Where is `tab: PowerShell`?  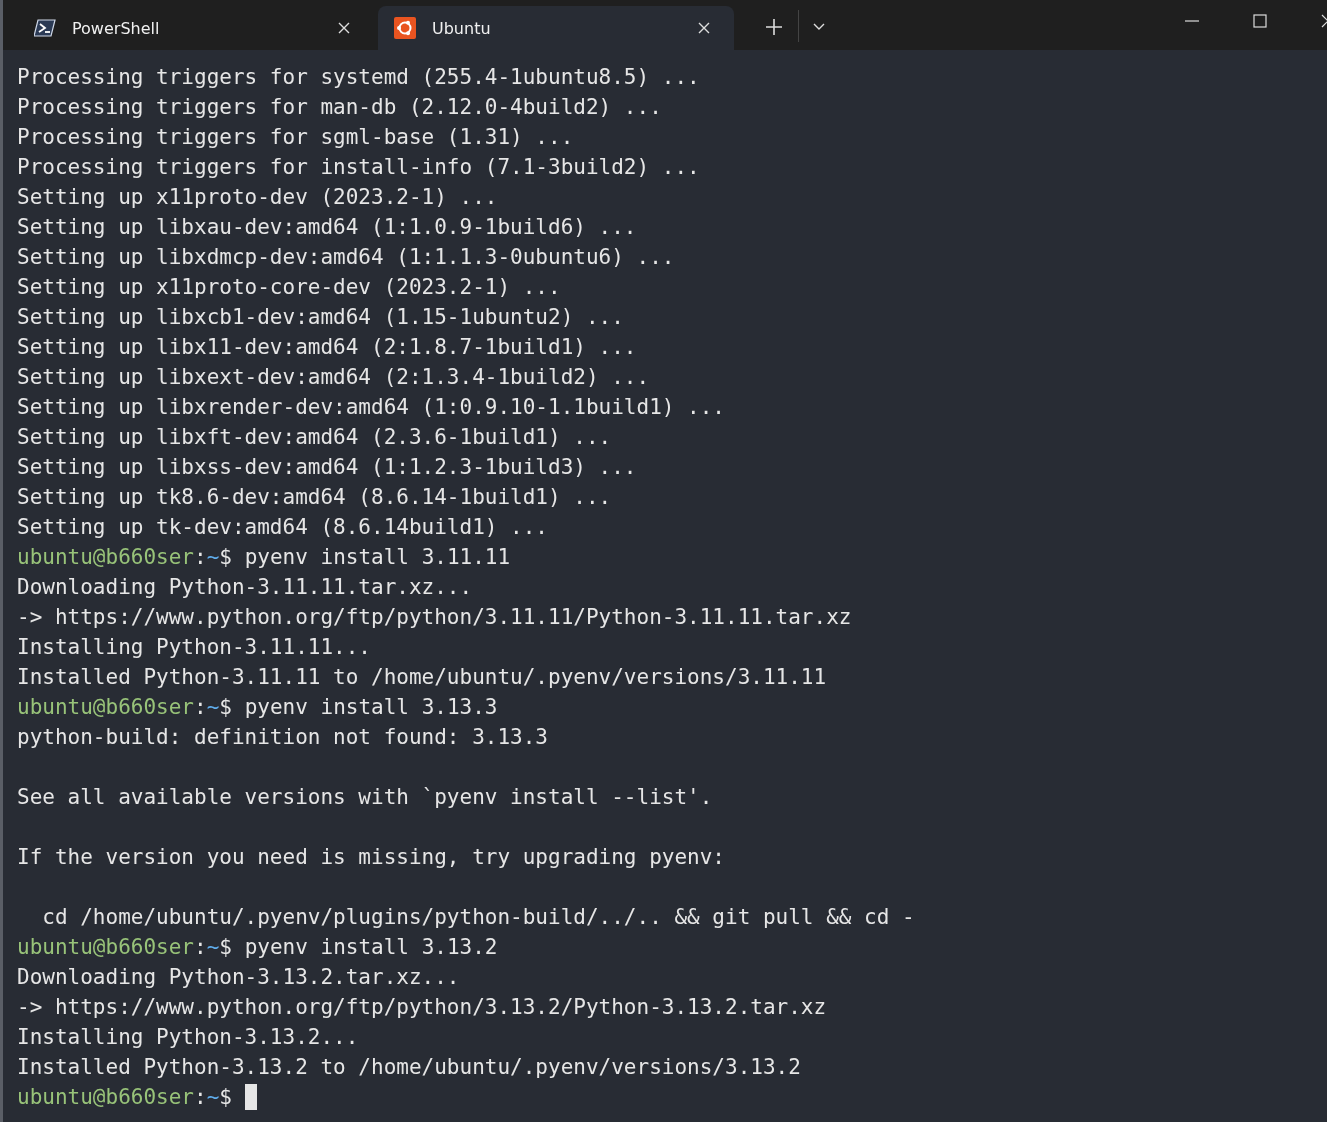
tab: PowerShell is located at coordinates (196, 28).